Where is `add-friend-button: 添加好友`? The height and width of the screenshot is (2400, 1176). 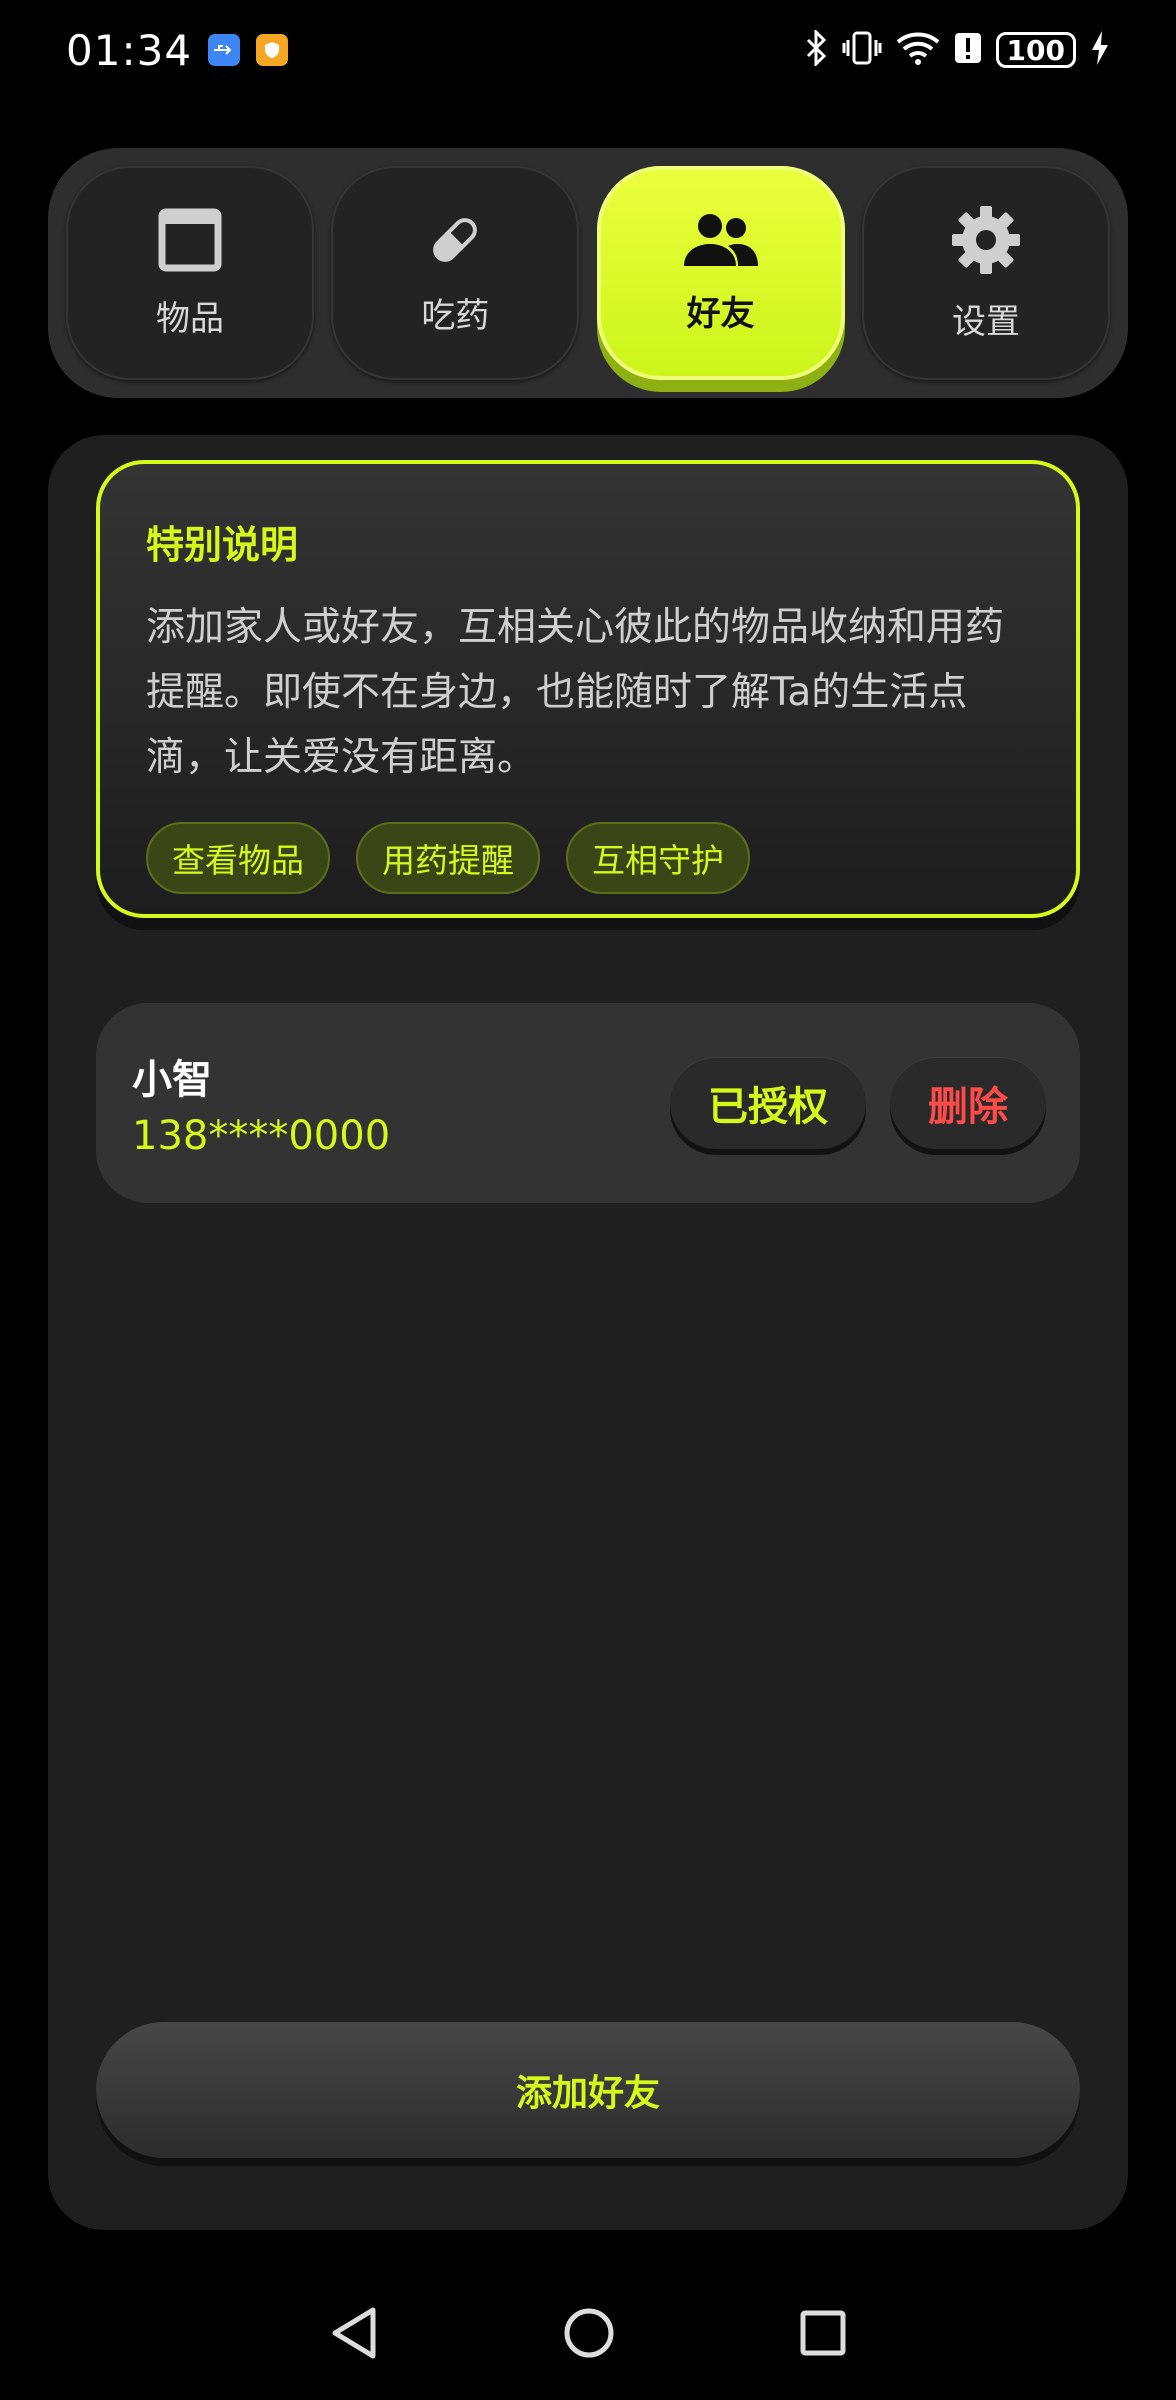 add-friend-button: 添加好友 is located at coordinates (588, 2090).